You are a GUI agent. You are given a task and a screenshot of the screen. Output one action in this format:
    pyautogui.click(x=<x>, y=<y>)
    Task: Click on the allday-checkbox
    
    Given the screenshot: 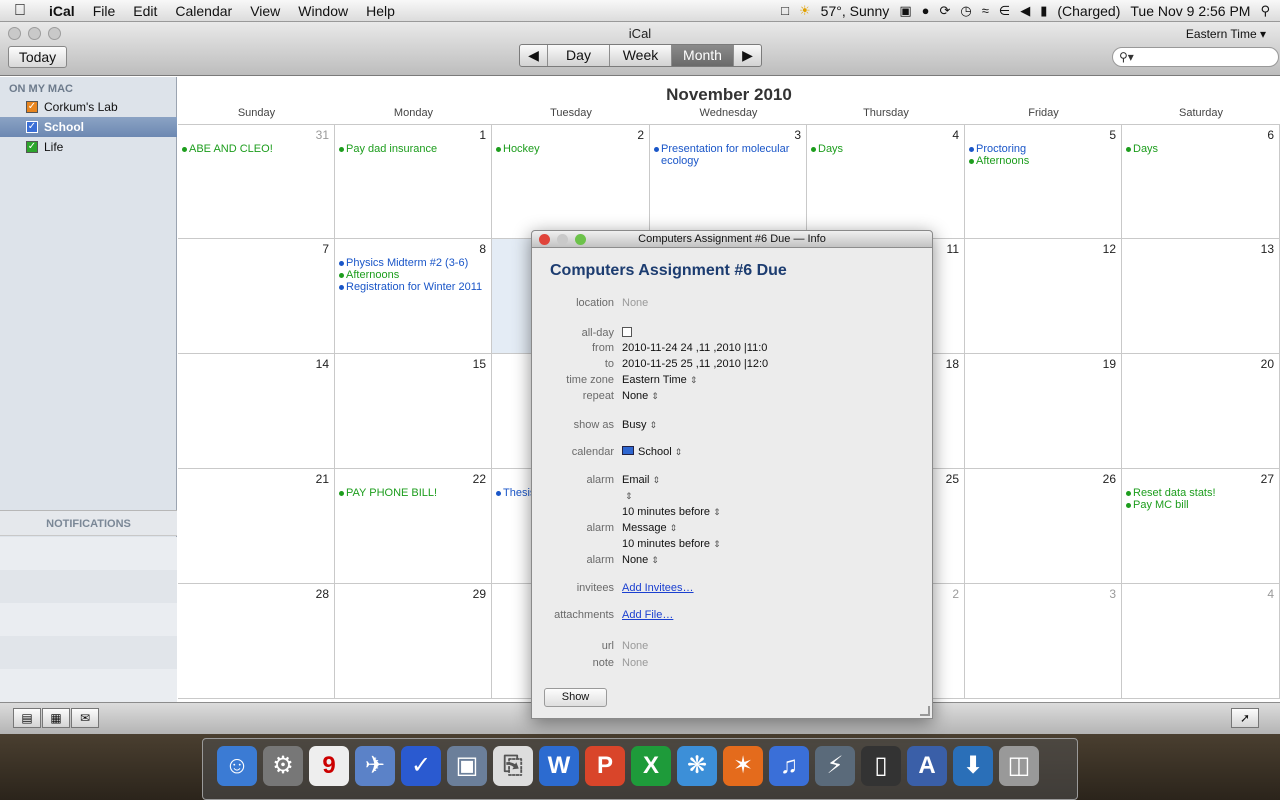 What is the action you would take?
    pyautogui.click(x=627, y=332)
    